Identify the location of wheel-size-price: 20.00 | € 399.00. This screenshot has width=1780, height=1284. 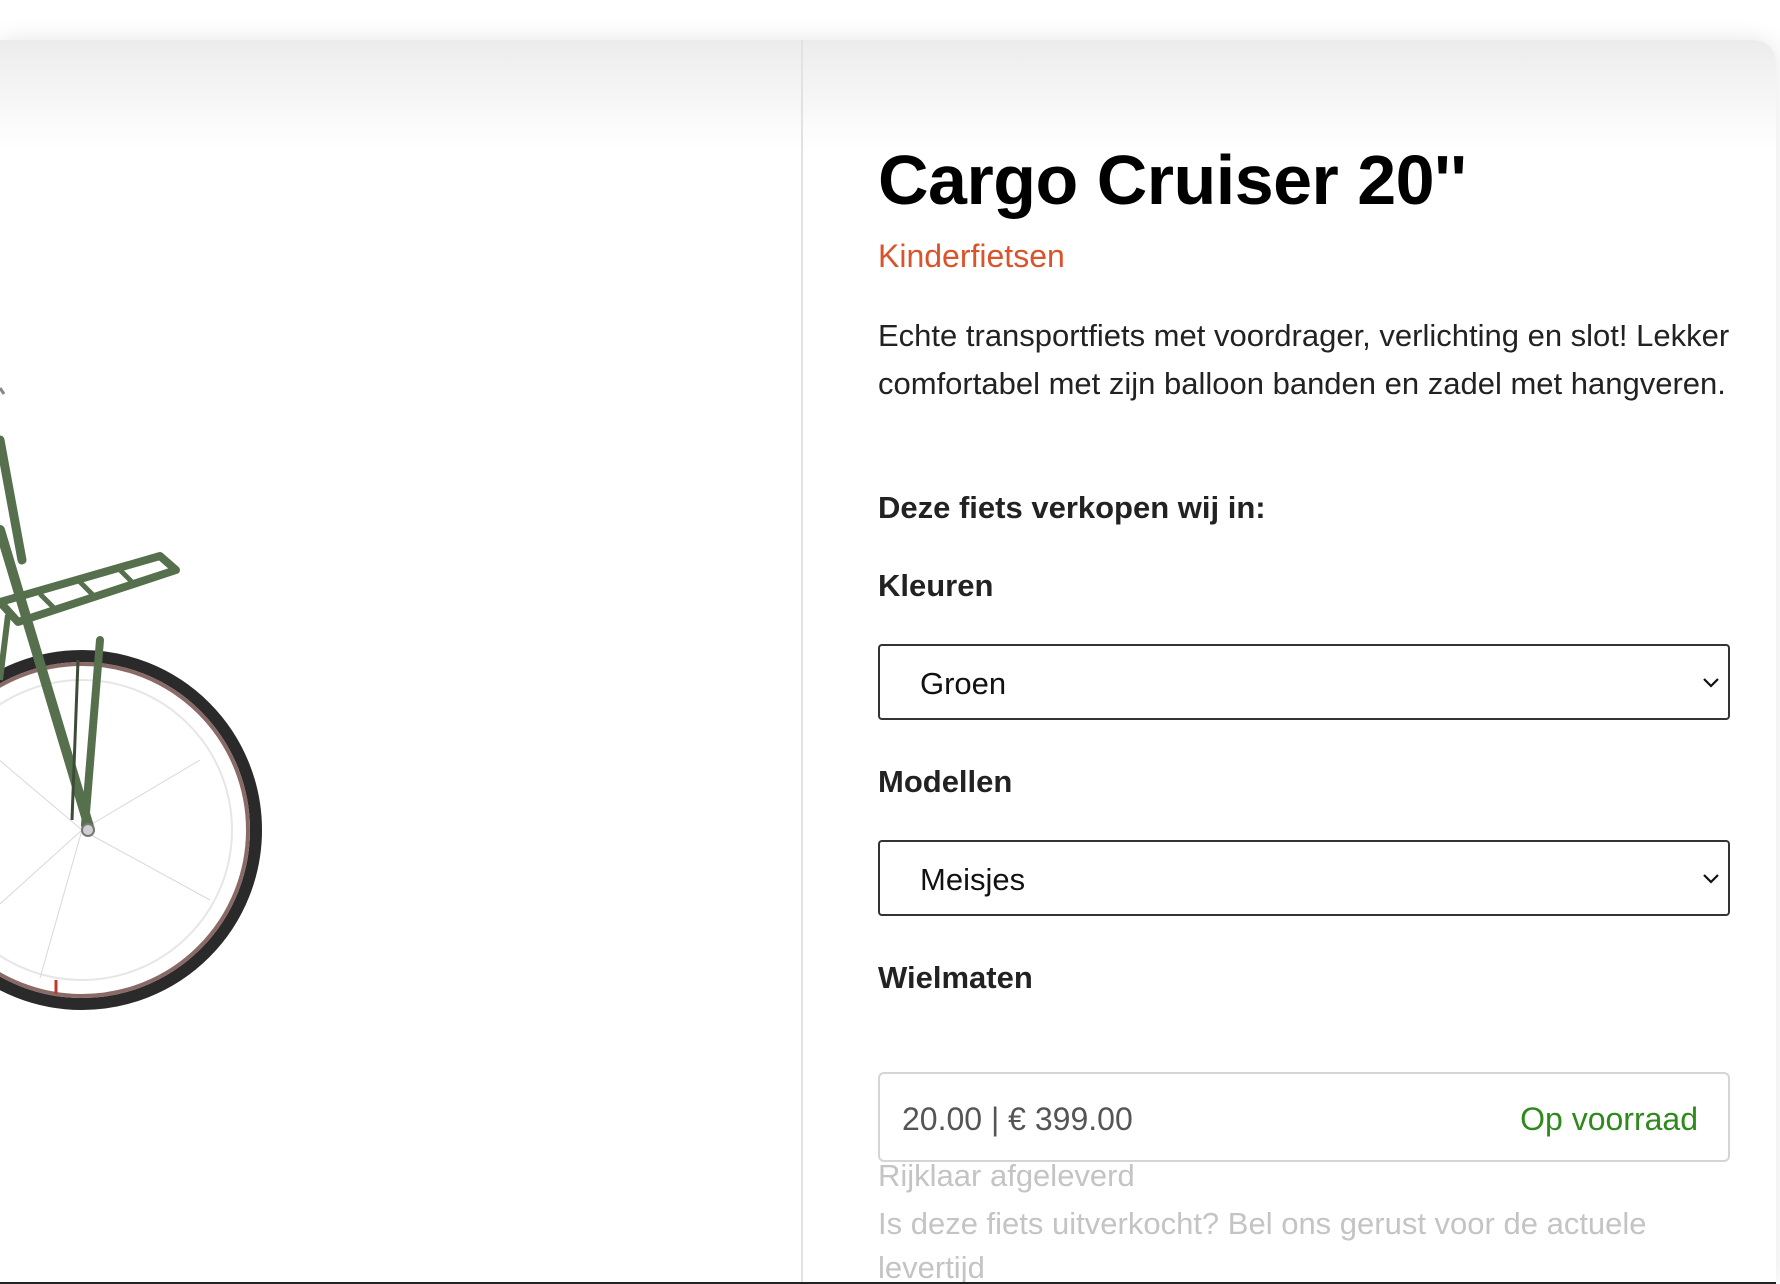
(1017, 1119).